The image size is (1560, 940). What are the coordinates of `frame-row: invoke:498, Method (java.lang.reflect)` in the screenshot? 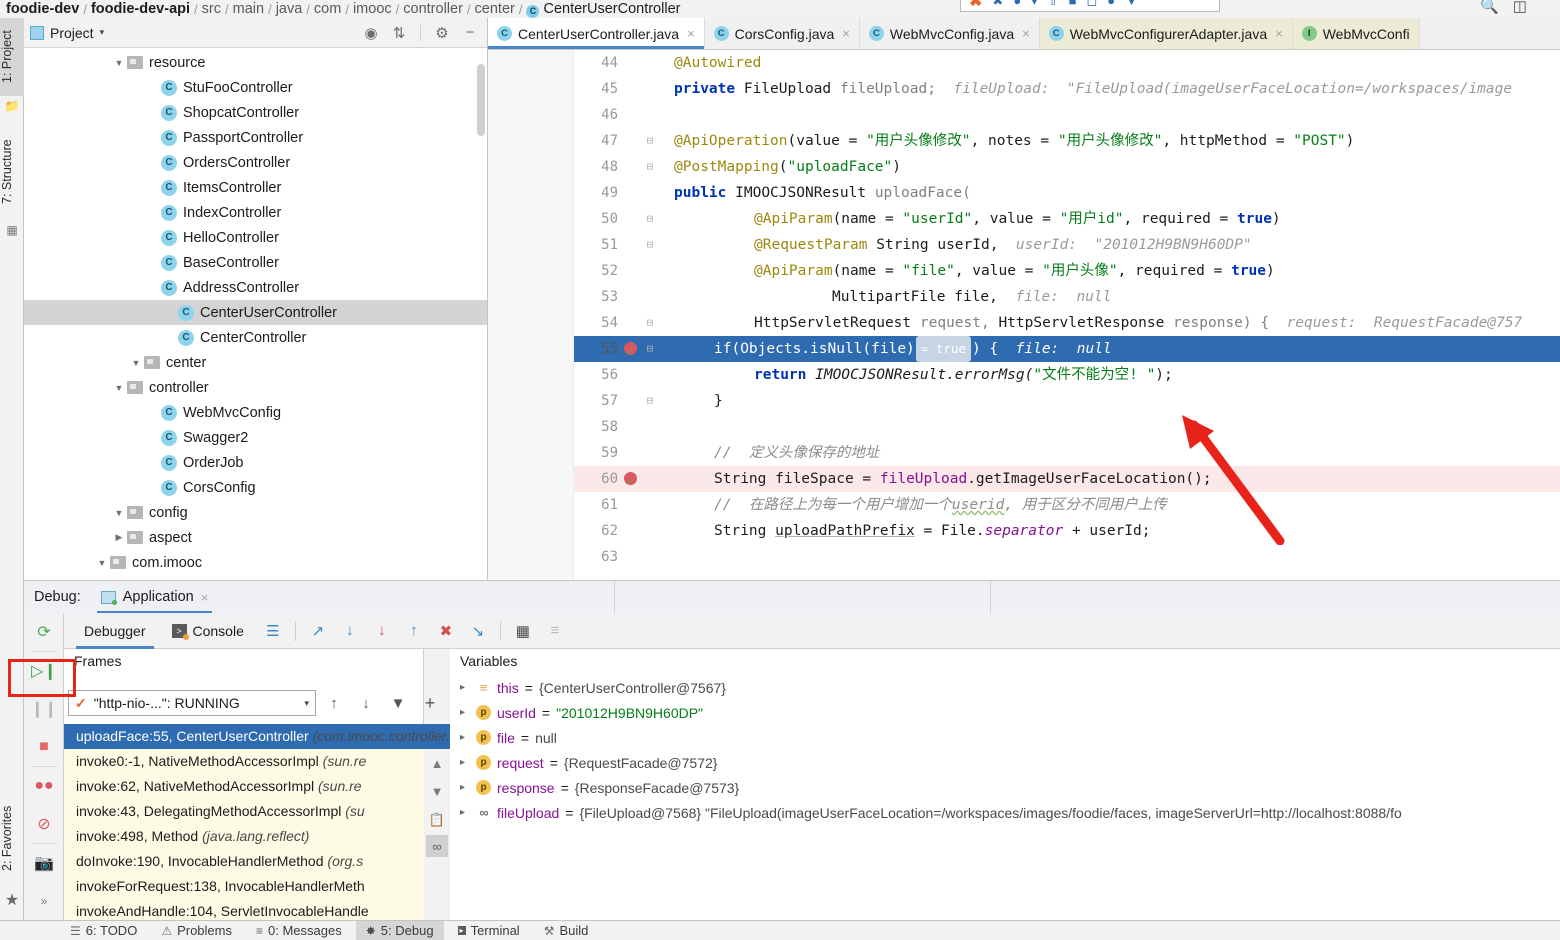 It's located at (244, 836).